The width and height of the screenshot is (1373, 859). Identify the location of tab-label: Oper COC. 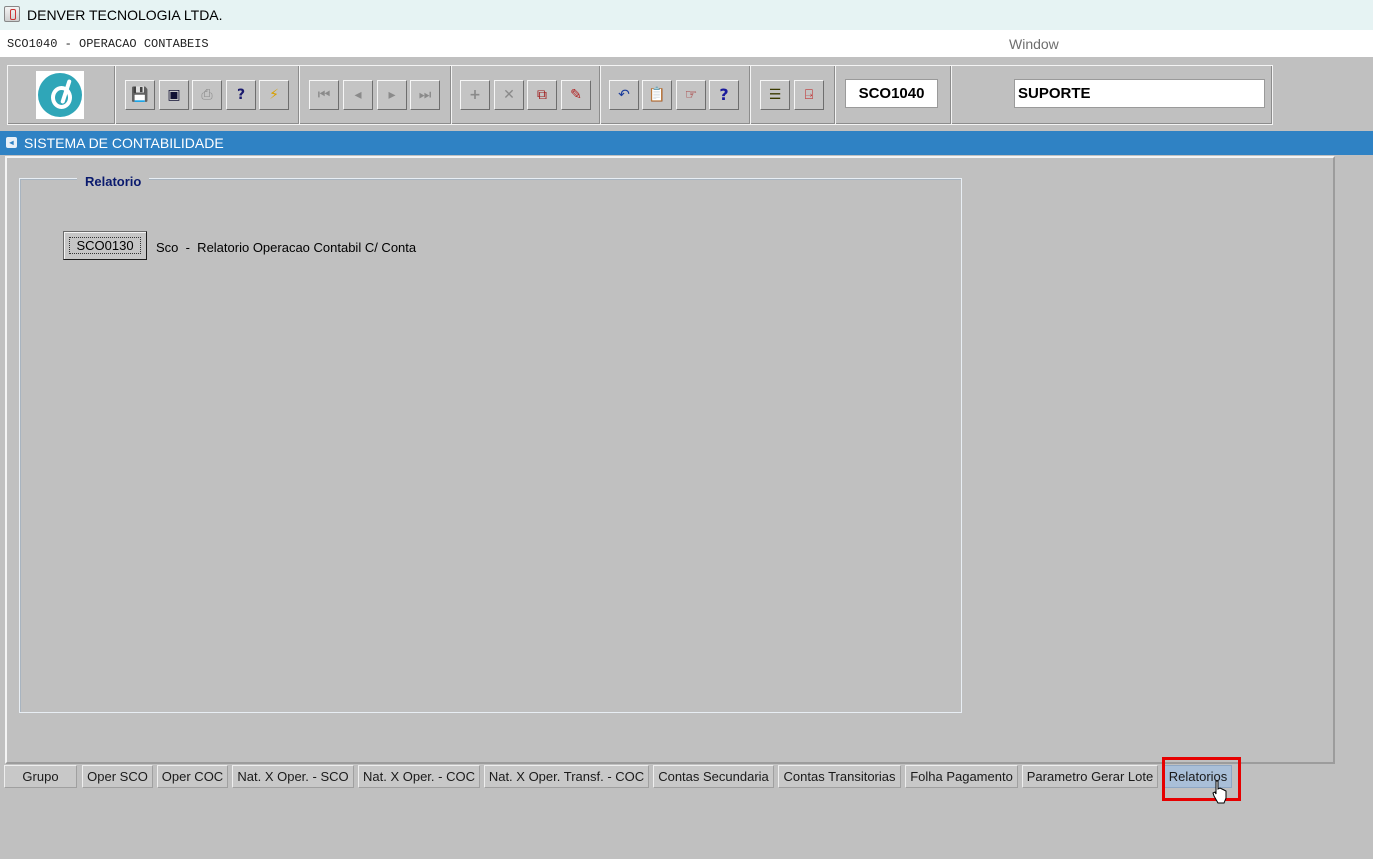
(192, 776).